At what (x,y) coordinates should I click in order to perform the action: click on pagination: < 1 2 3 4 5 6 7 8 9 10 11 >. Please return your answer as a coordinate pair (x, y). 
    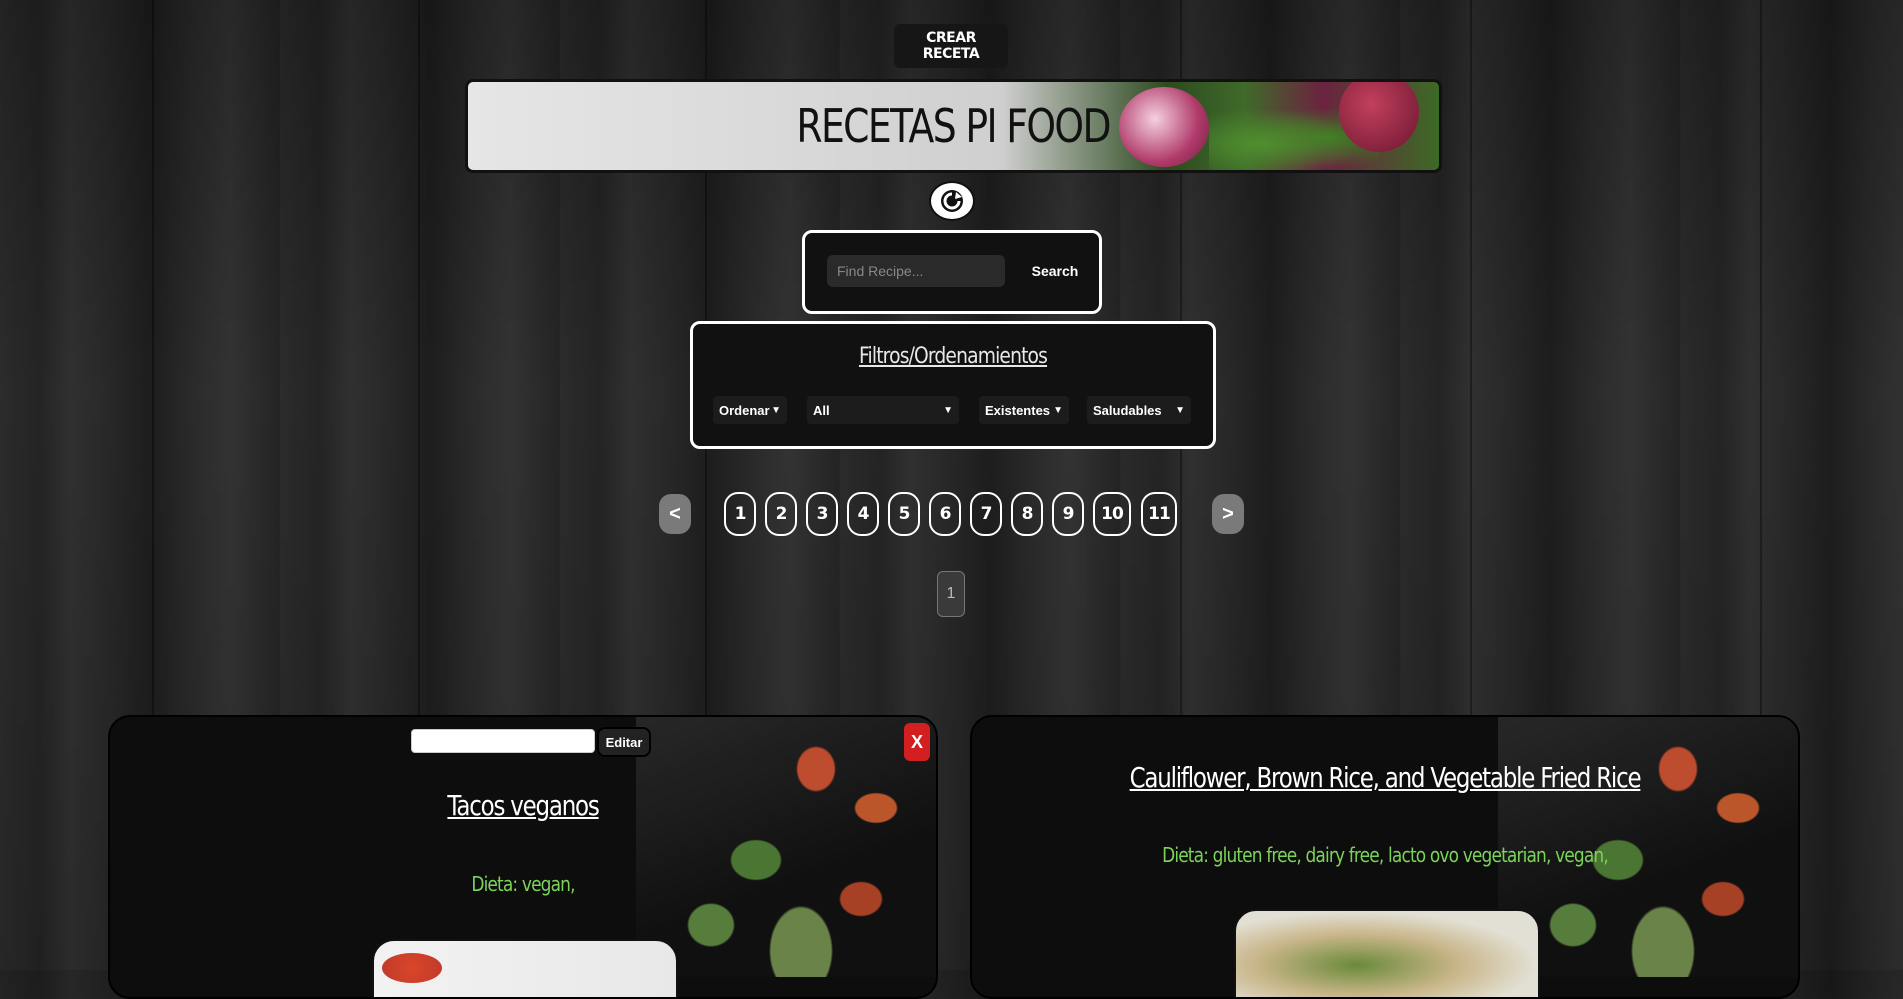
    Looking at the image, I should click on (951, 515).